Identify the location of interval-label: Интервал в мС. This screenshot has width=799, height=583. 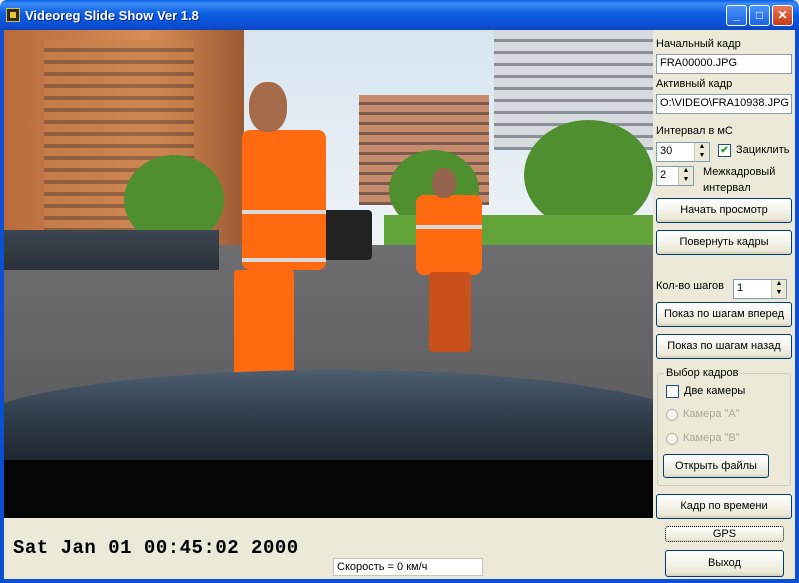
(694, 131).